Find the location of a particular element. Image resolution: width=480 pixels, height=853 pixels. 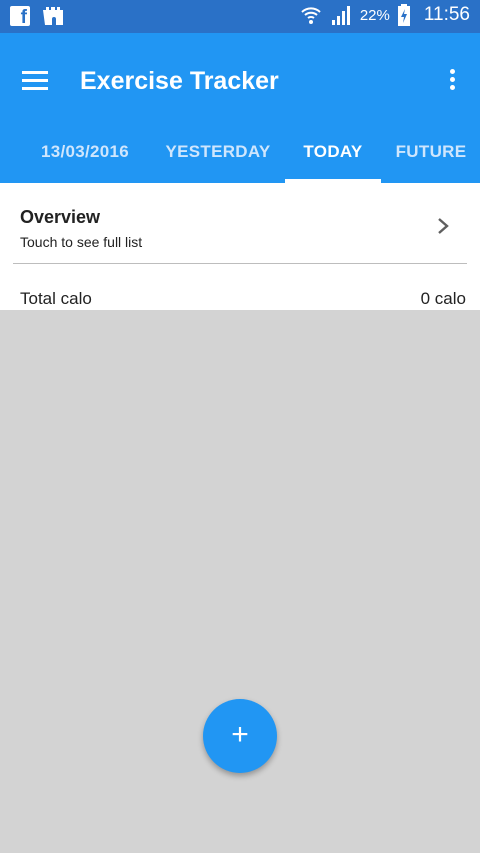

overview-subtitle: Touch to see full list is located at coordinates (81, 242).